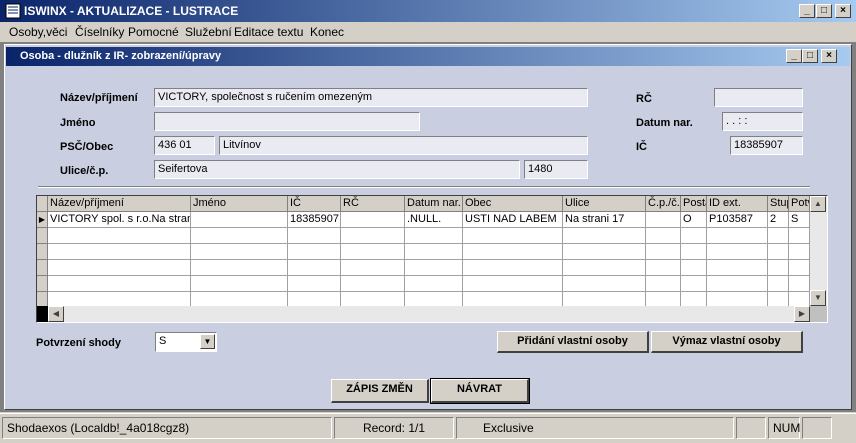  What do you see at coordinates (480, 391) in the screenshot?
I see `return-button: NÁVRAT` at bounding box center [480, 391].